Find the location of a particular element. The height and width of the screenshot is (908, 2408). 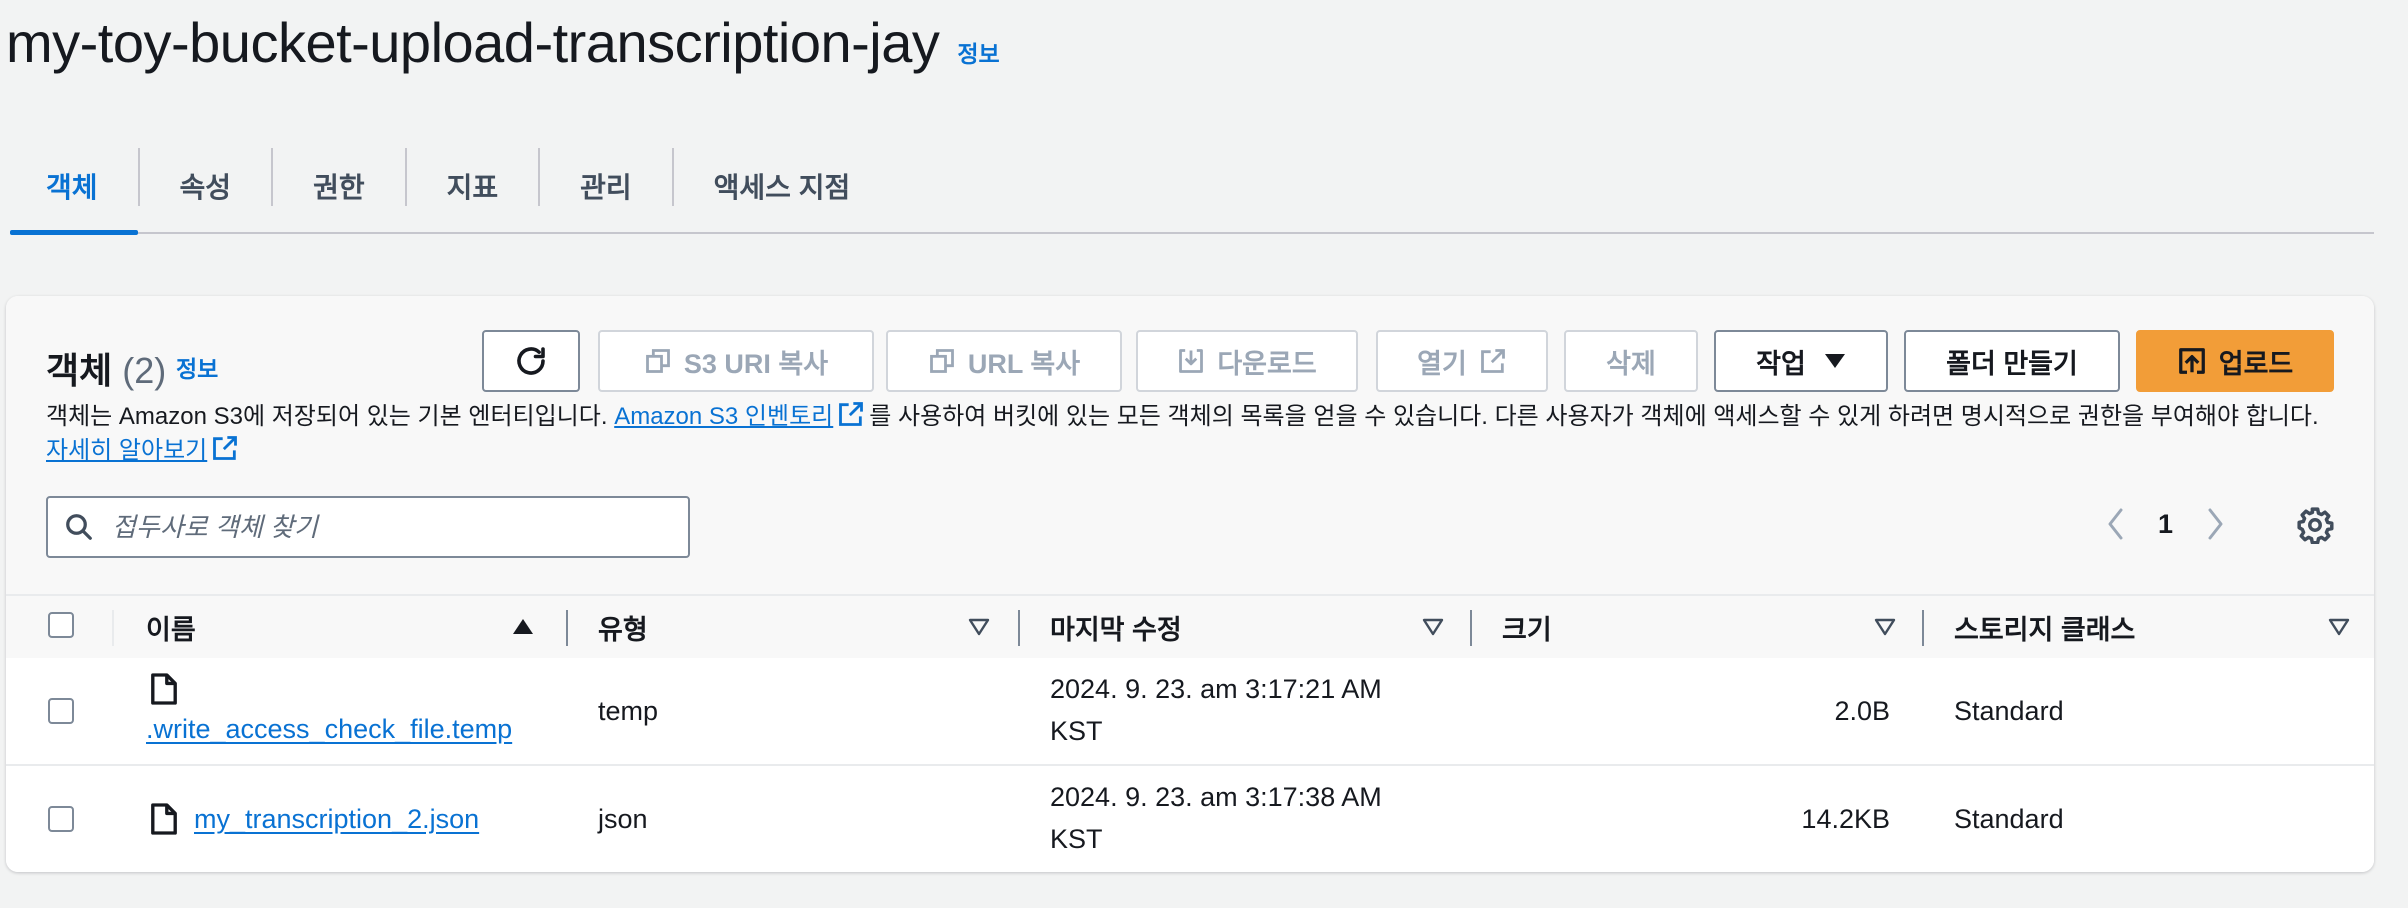

object-name-cell: .write_access_check_file.temp is located at coordinates (329, 729).